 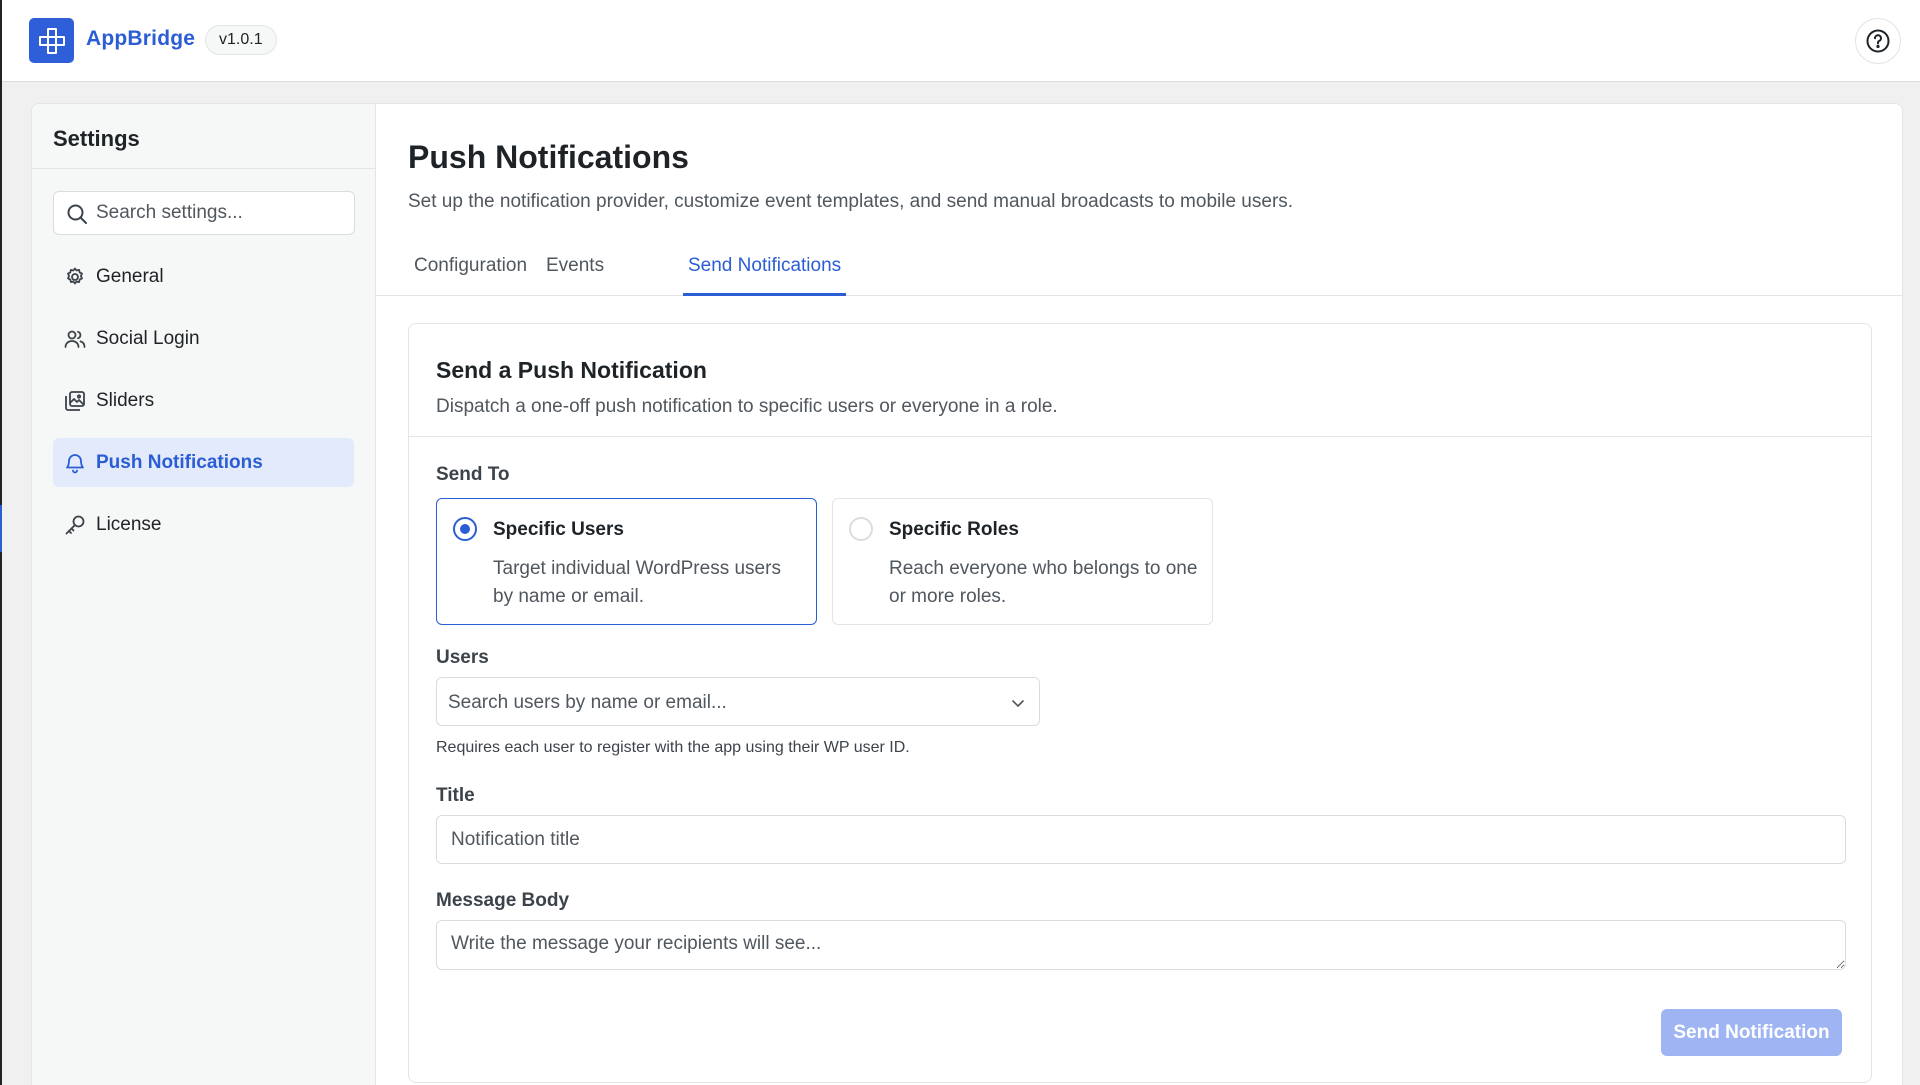 I want to click on sidebar-item-sliders: Sliders, so click(x=203, y=400).